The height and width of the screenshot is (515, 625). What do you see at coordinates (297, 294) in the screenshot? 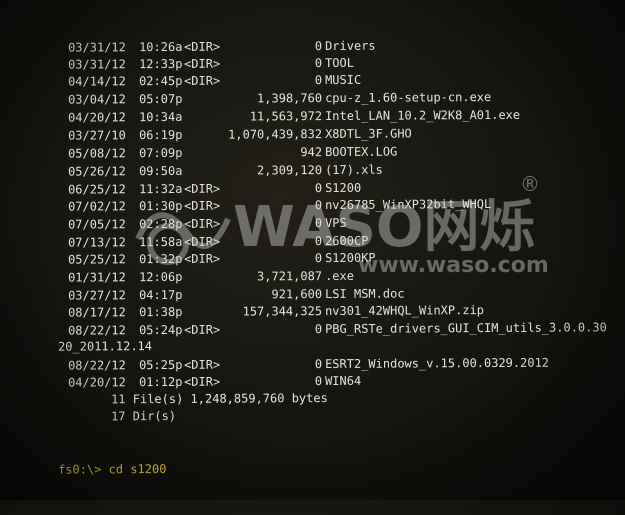
I see `entry-size: 921,600` at bounding box center [297, 294].